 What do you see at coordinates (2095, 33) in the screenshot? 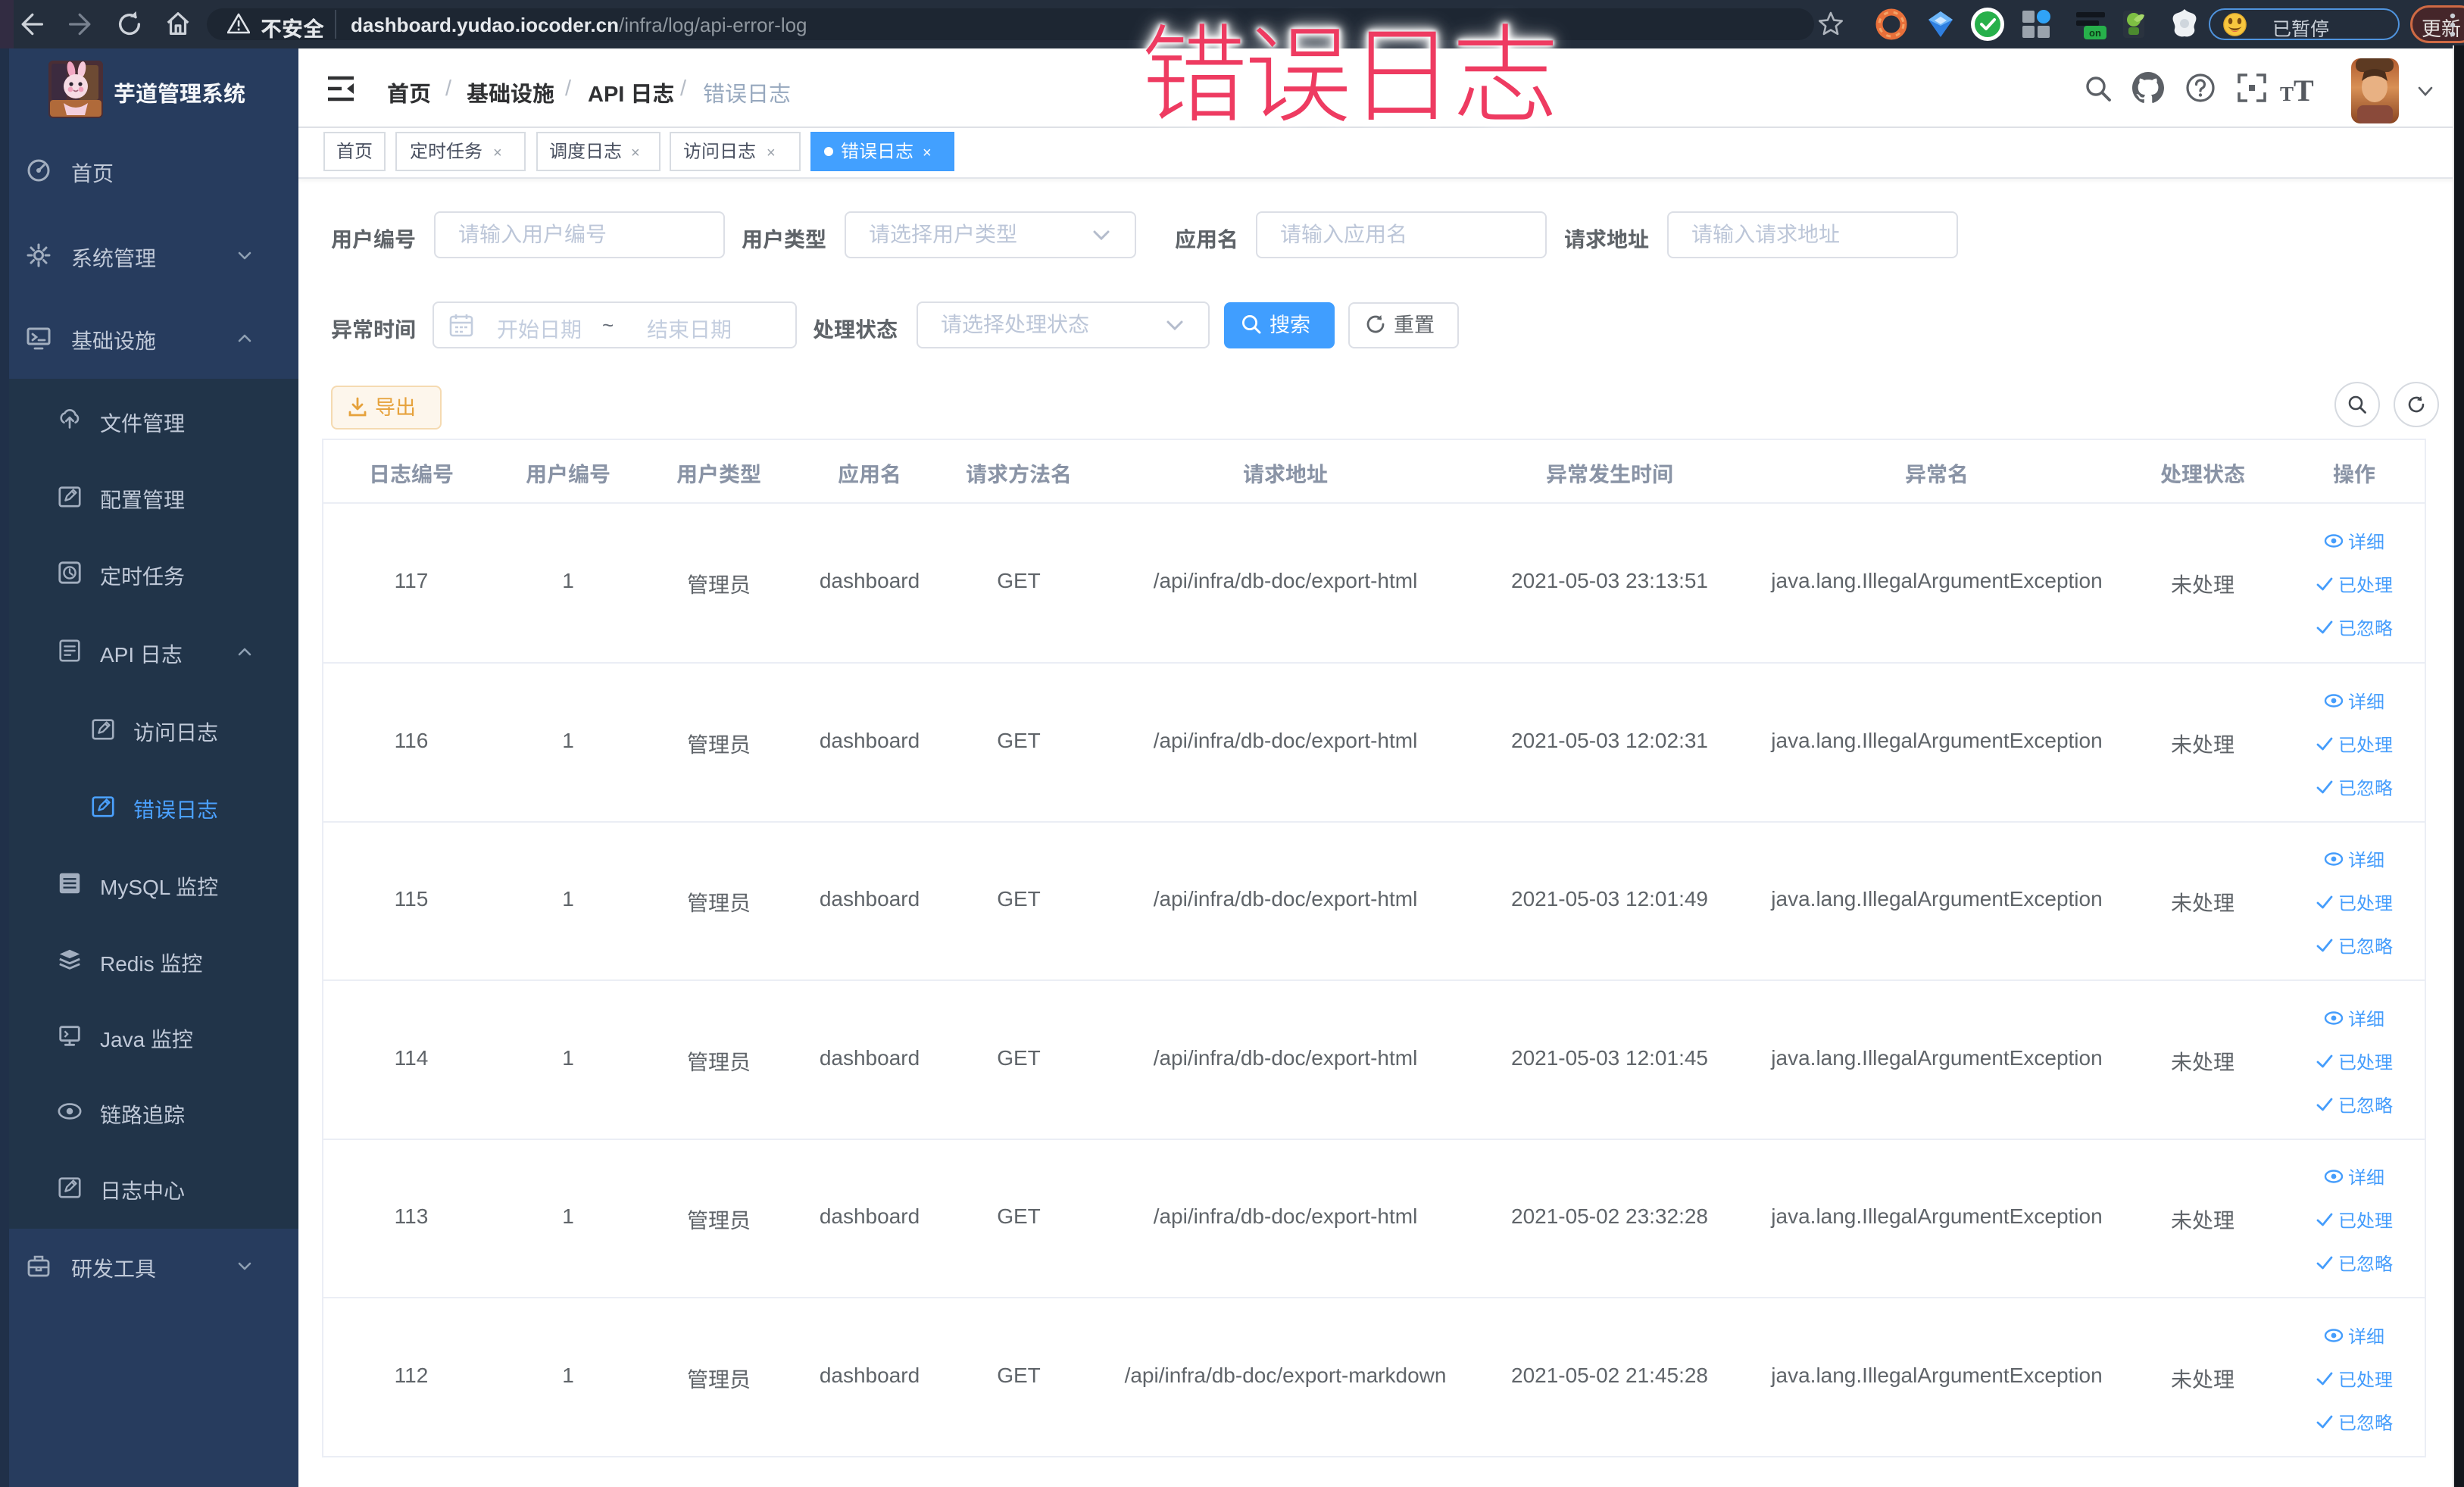
I see `svg-text: on` at bounding box center [2095, 33].